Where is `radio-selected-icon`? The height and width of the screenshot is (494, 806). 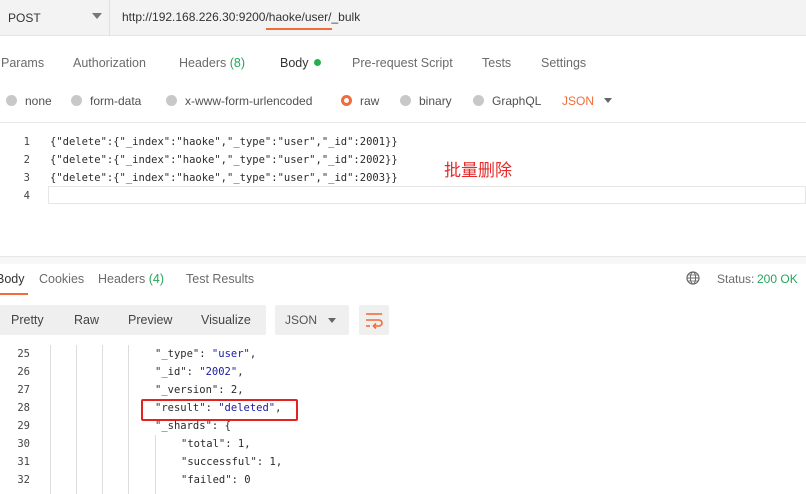 radio-selected-icon is located at coordinates (346, 100).